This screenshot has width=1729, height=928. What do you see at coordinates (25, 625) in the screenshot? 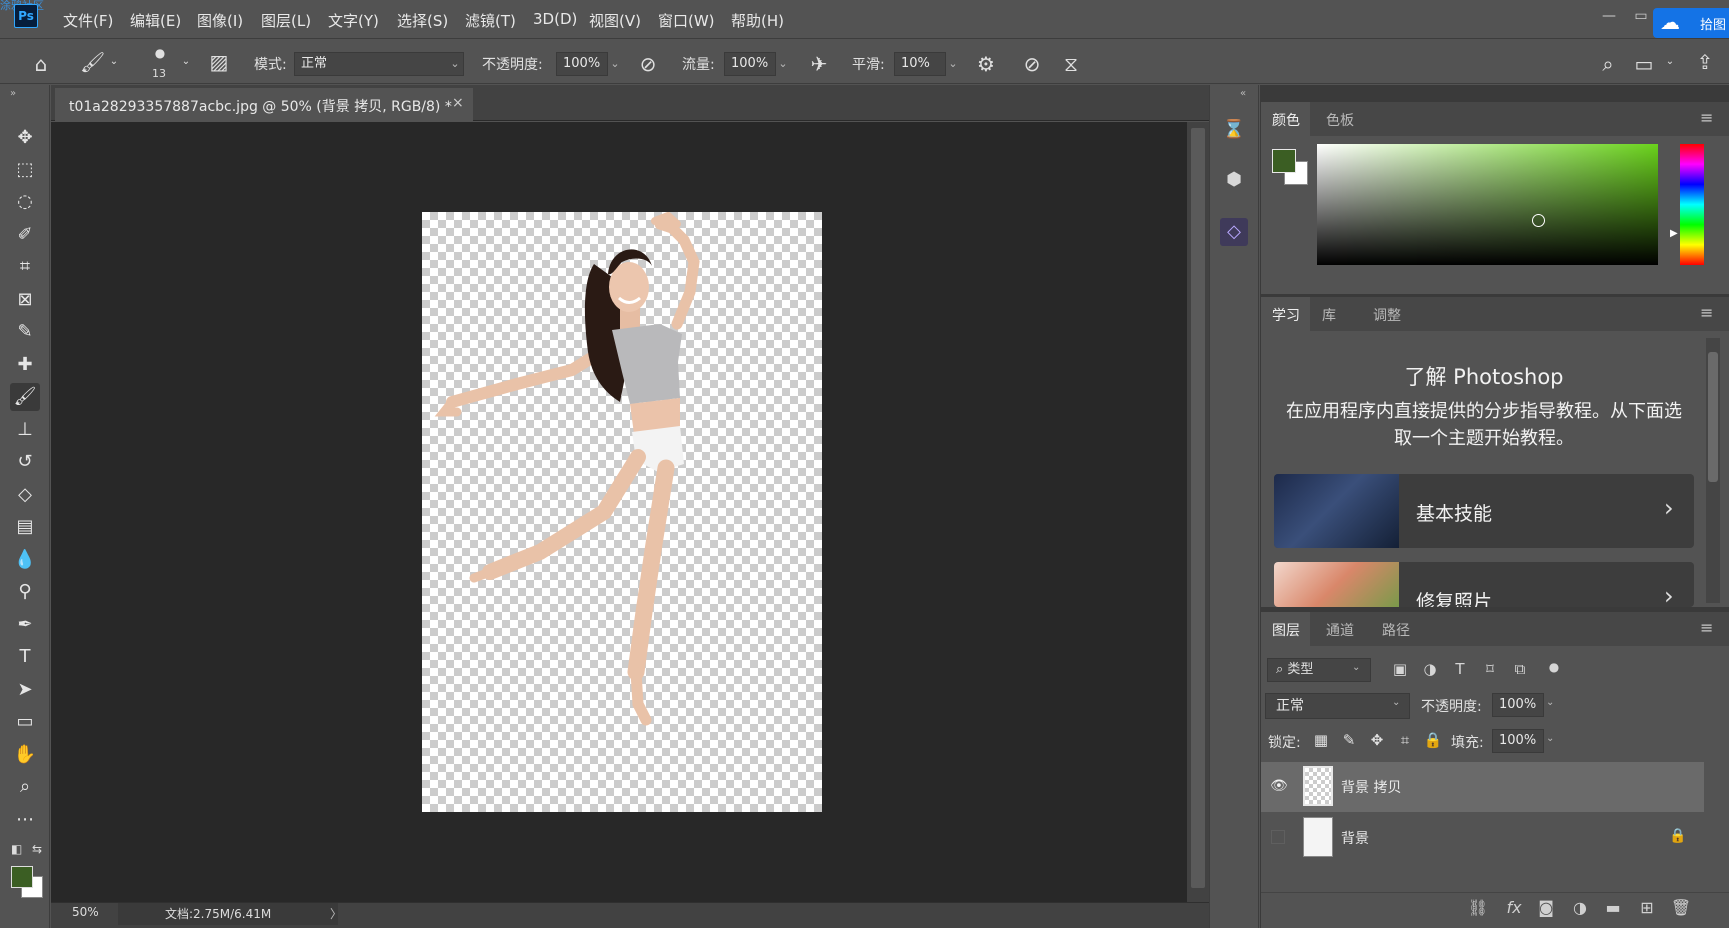
I see `pen-tool-icon: ✒` at bounding box center [25, 625].